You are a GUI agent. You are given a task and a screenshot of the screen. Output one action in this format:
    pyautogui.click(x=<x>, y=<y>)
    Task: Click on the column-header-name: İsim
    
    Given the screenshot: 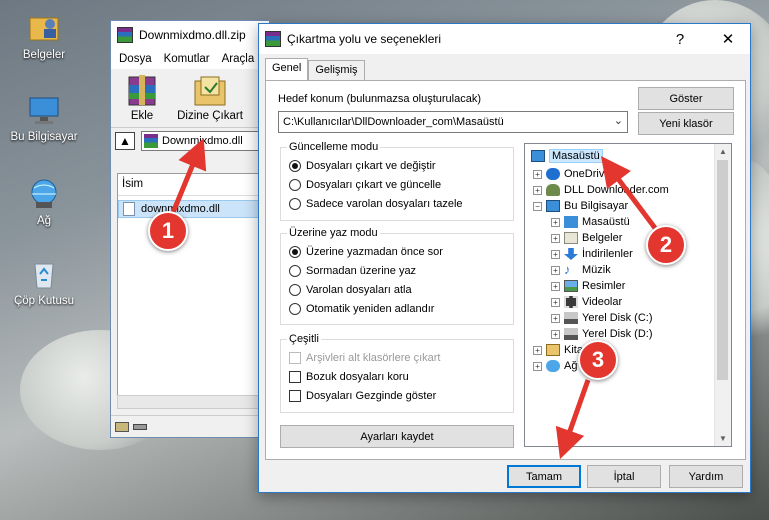 What is the action you would take?
    pyautogui.click(x=193, y=185)
    